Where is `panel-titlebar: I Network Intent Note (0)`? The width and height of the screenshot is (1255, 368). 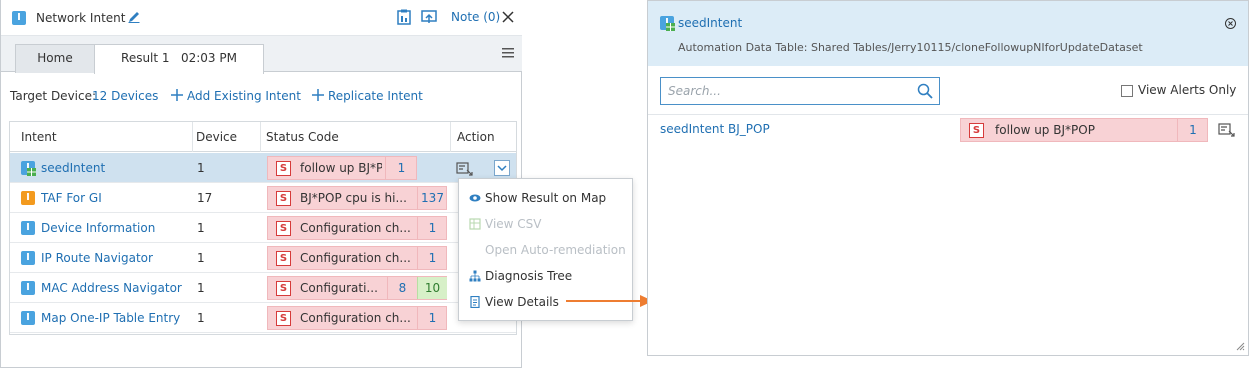
panel-titlebar: I Network Intent Note (0) is located at coordinates (261, 18).